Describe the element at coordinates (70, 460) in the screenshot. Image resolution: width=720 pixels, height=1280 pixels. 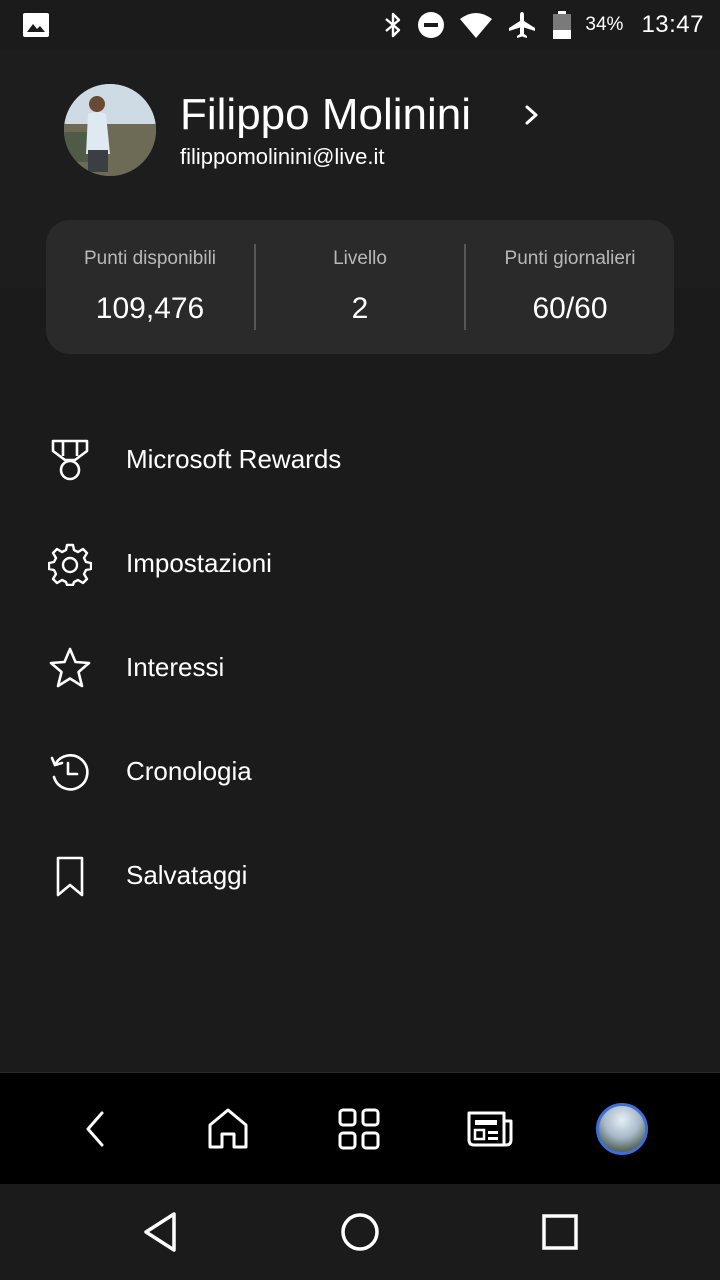
I see `medal-icon` at that location.